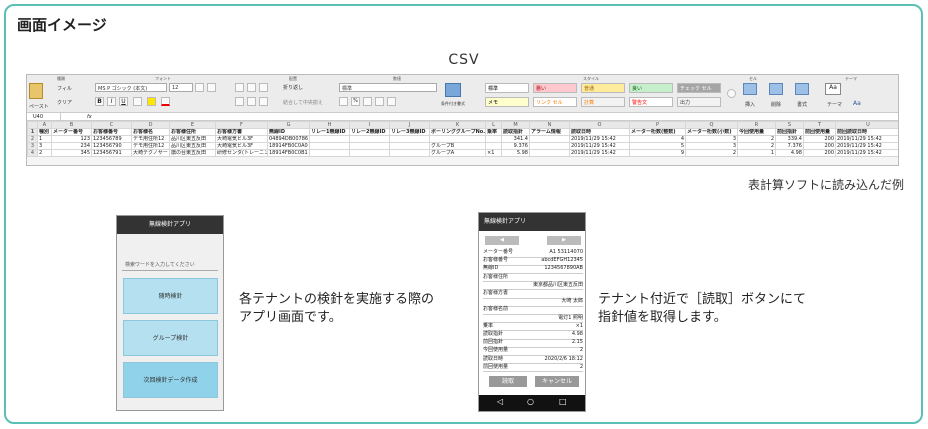 This screenshot has width=928, height=429. Describe the element at coordinates (99, 101) in the screenshot. I see `bold-button: B` at that location.